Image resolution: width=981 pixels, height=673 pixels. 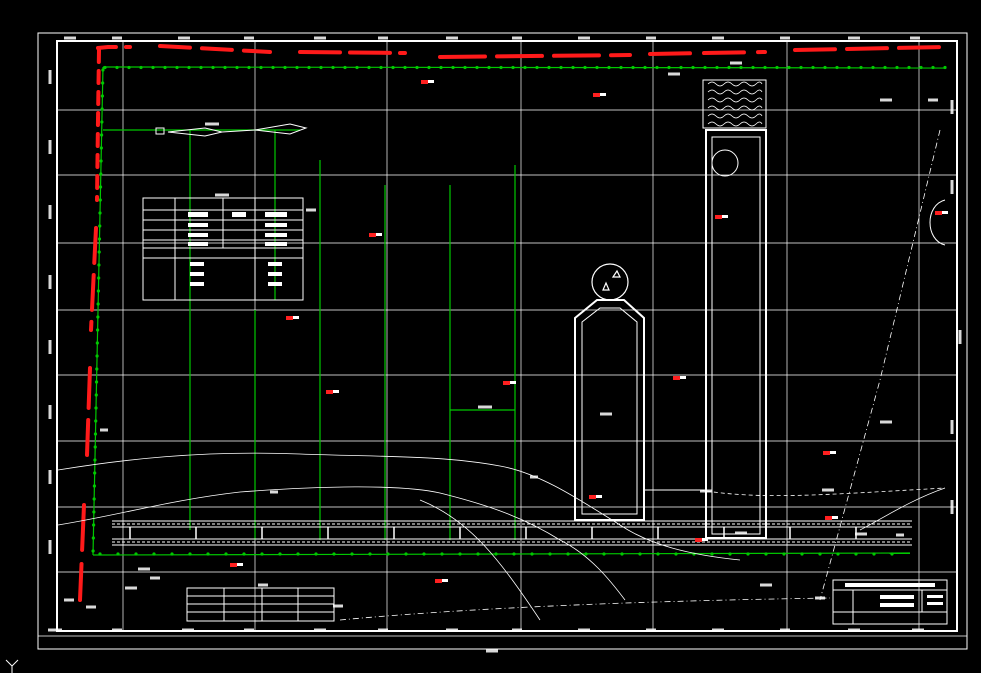 I want to click on arc-right, so click(x=937, y=222).